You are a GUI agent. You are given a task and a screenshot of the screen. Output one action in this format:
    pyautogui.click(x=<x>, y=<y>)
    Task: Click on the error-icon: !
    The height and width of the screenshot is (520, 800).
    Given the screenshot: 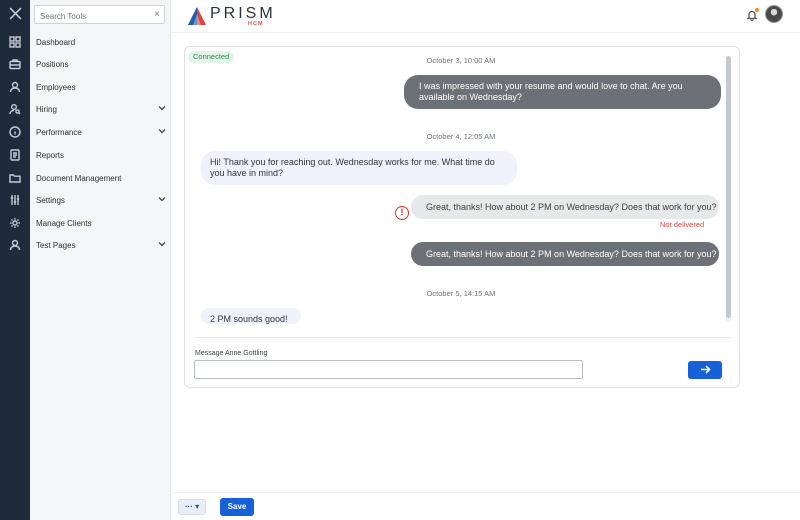 What is the action you would take?
    pyautogui.click(x=402, y=213)
    